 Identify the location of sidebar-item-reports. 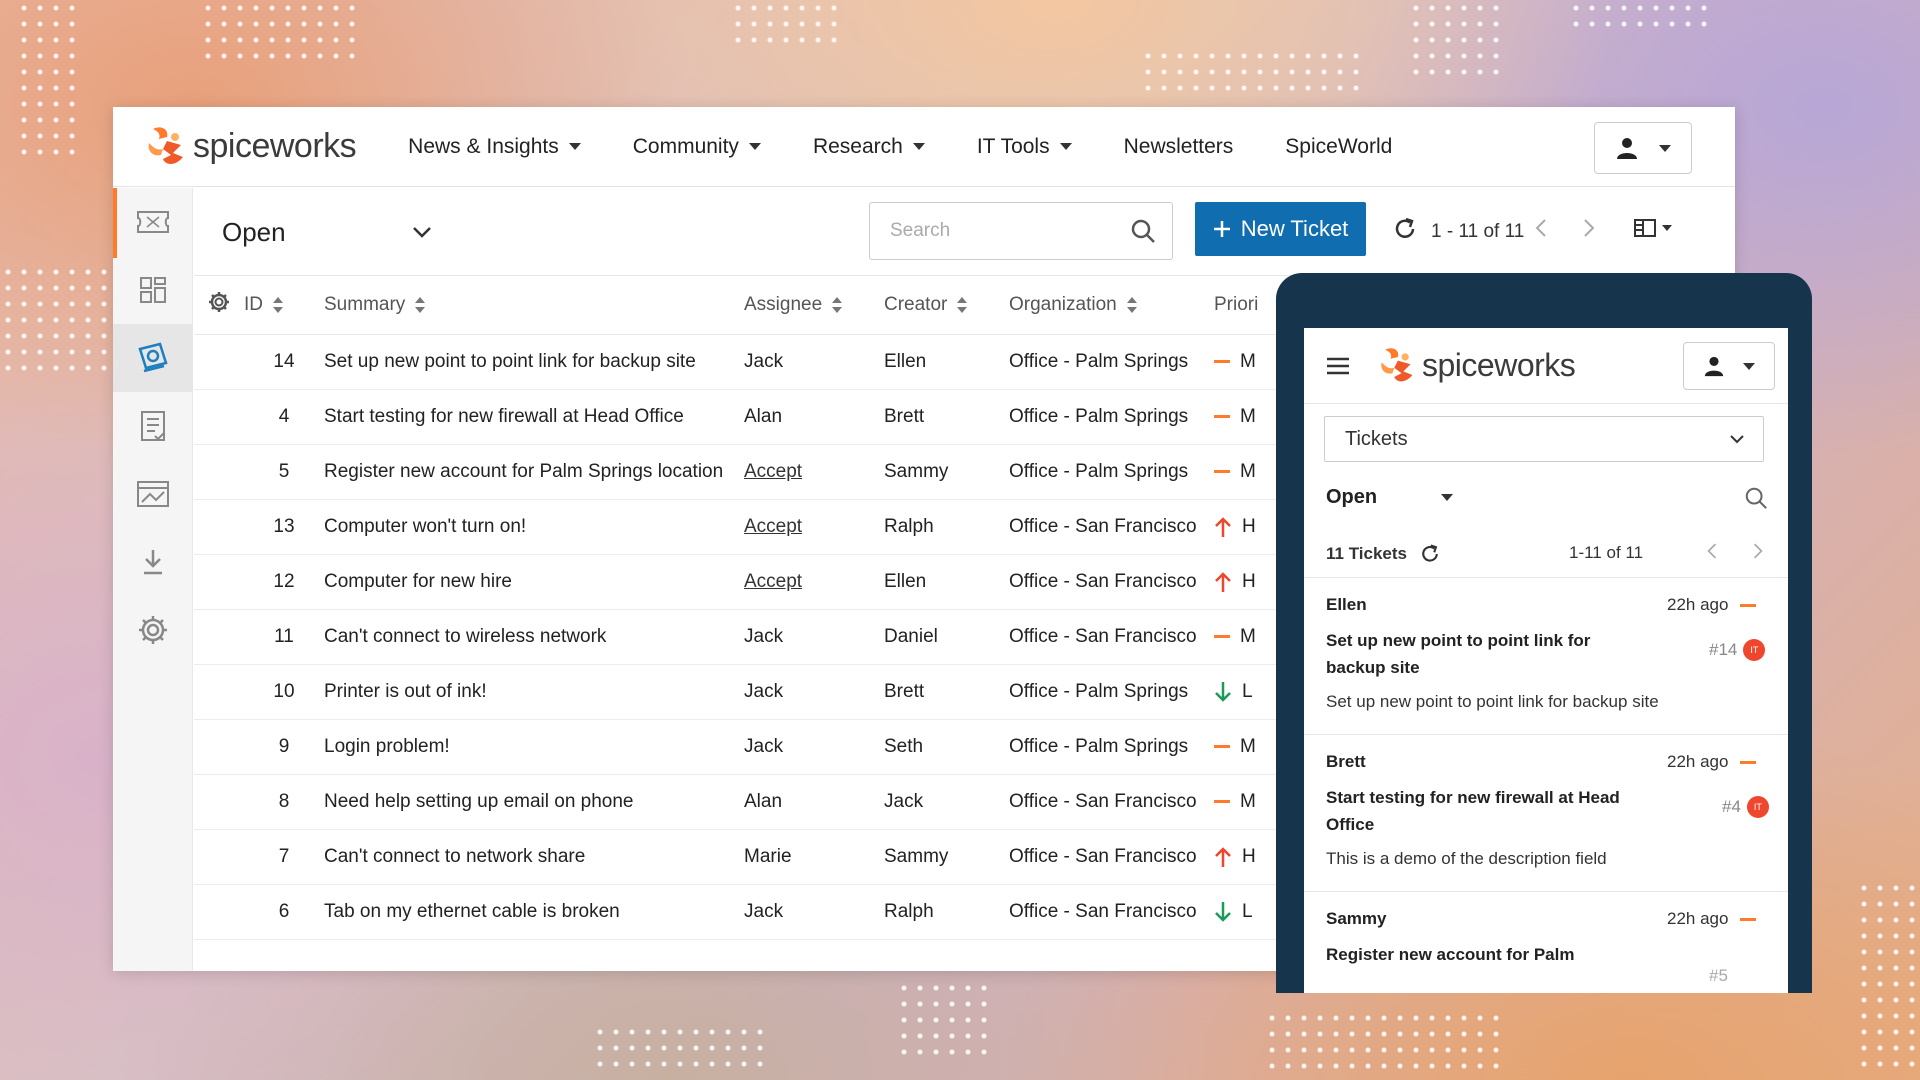
(153, 426).